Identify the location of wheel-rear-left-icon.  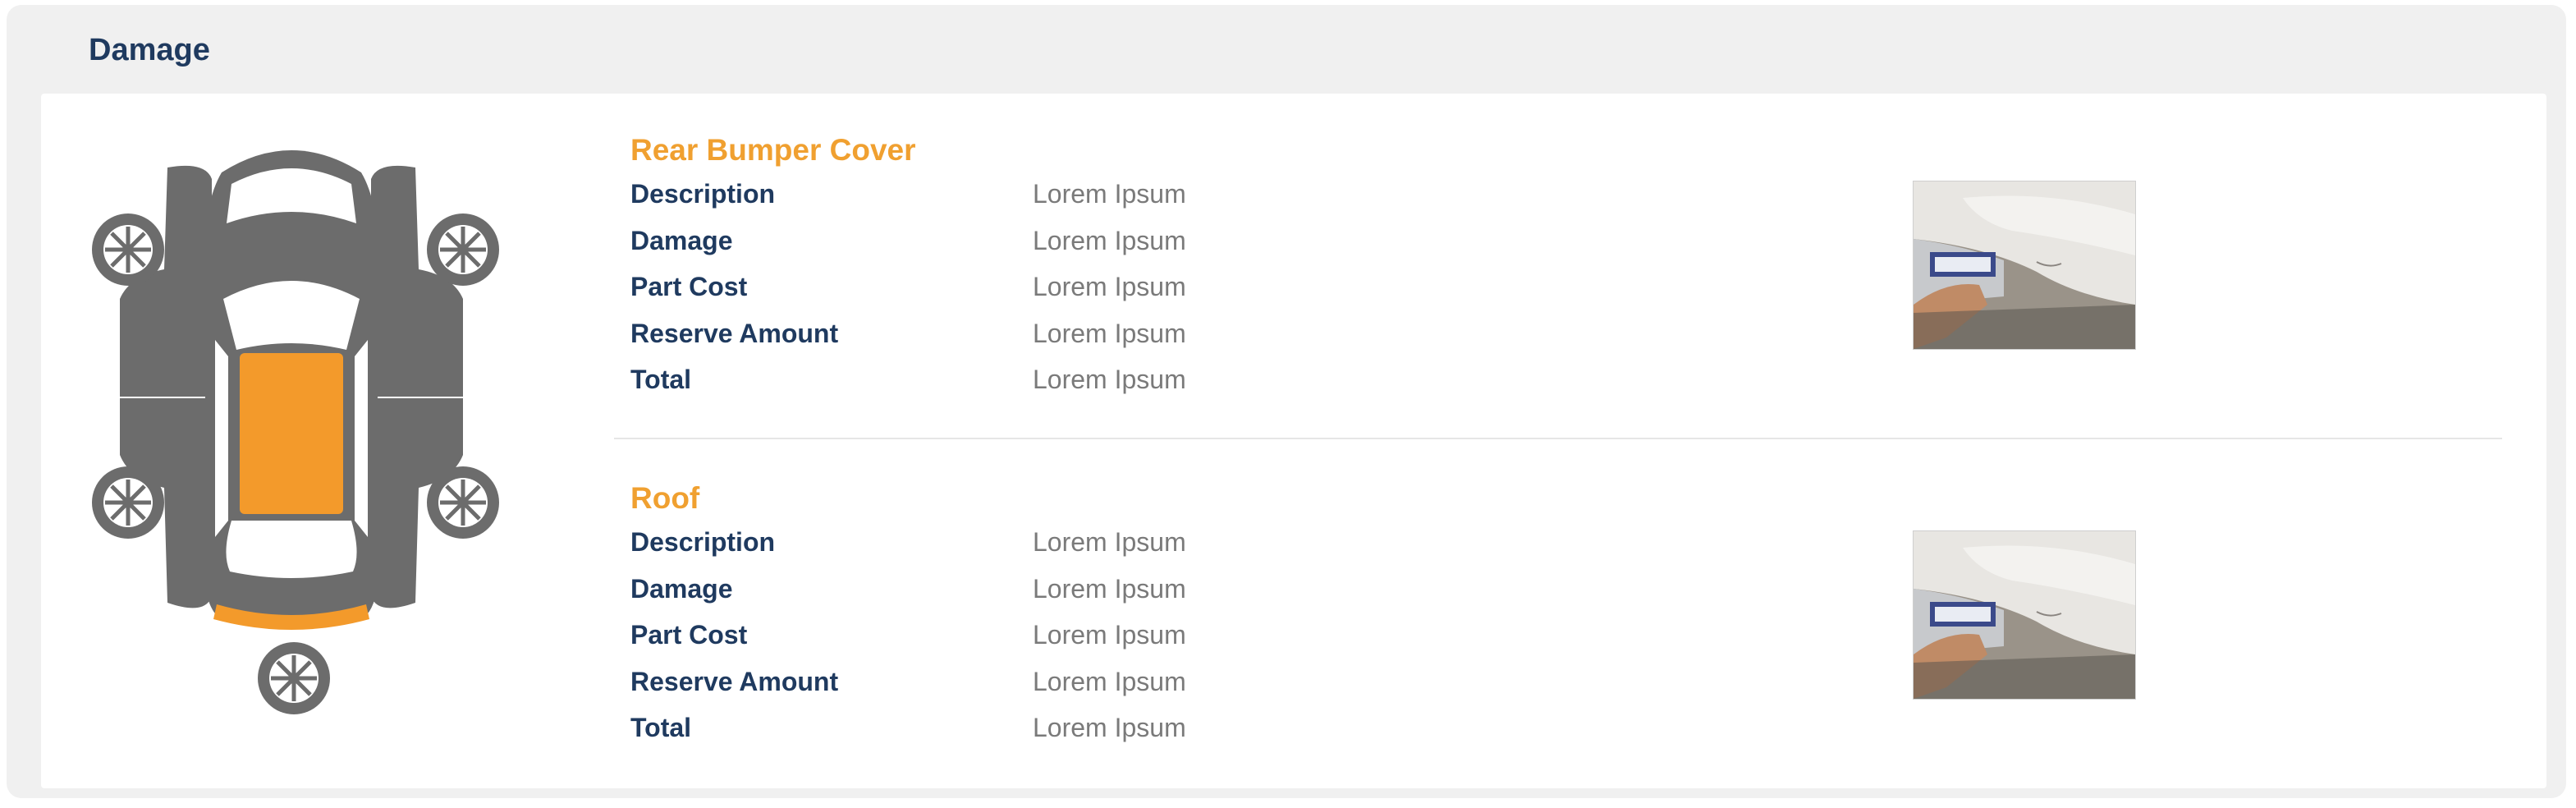
(128, 502).